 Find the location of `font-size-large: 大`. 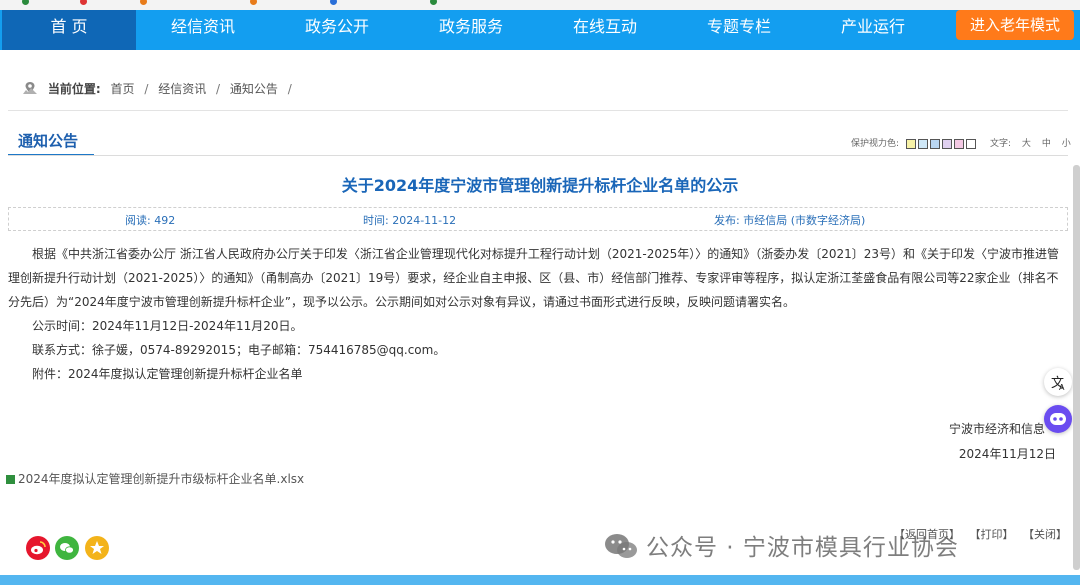

font-size-large: 大 is located at coordinates (1026, 144).